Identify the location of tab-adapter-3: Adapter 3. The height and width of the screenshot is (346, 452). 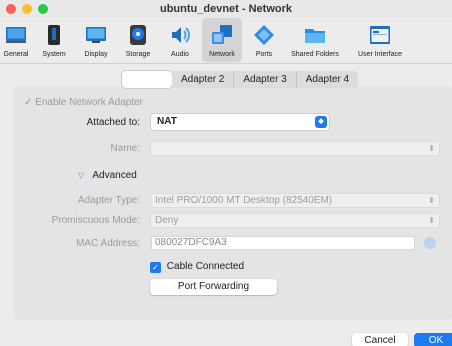
(265, 79).